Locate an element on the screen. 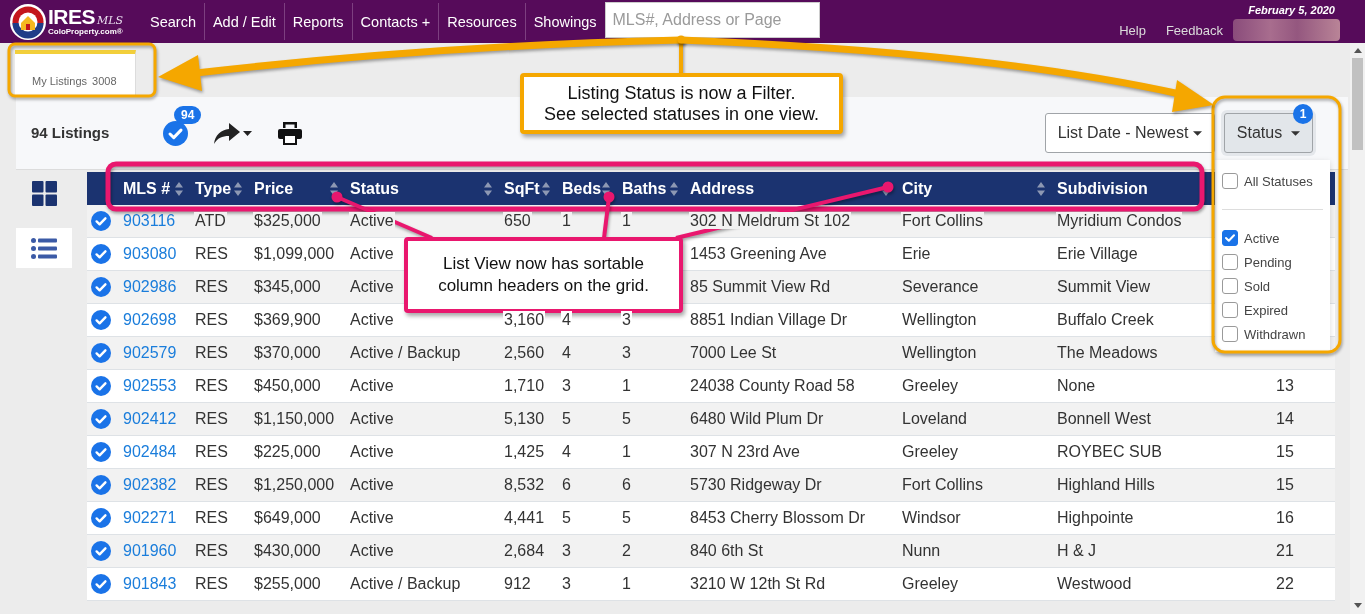  table-cell: Loveland is located at coordinates (934, 418).